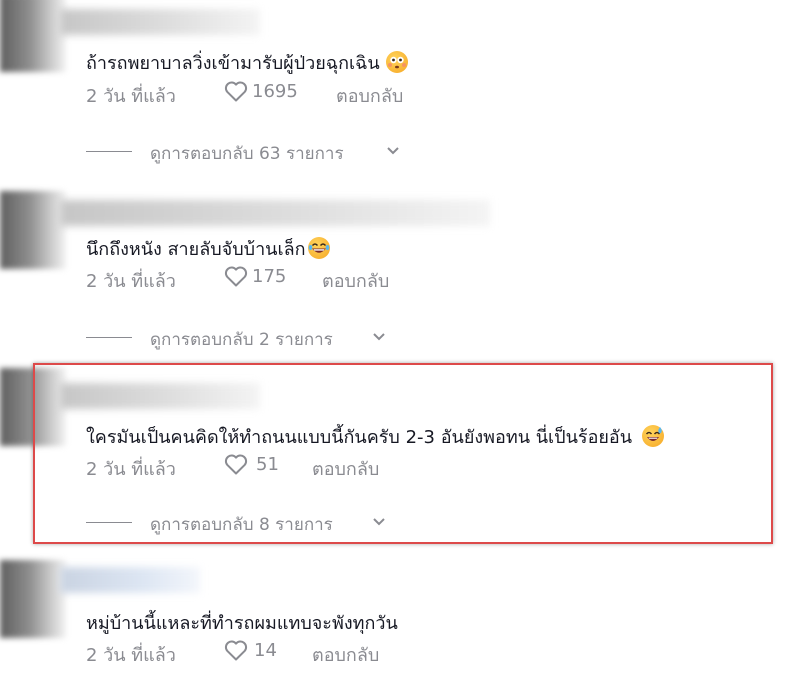  Describe the element at coordinates (242, 623) in the screenshot. I see `comment-text: หมู่บ้านนี้แหละที่ทำรถผมแทบจะพังทุกวัน` at that location.